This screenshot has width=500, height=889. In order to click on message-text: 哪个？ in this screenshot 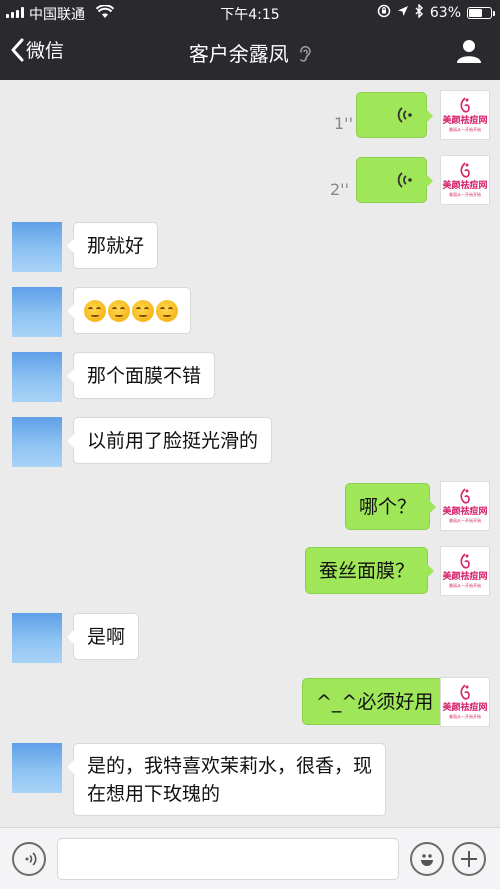, I will do `click(388, 506)`.